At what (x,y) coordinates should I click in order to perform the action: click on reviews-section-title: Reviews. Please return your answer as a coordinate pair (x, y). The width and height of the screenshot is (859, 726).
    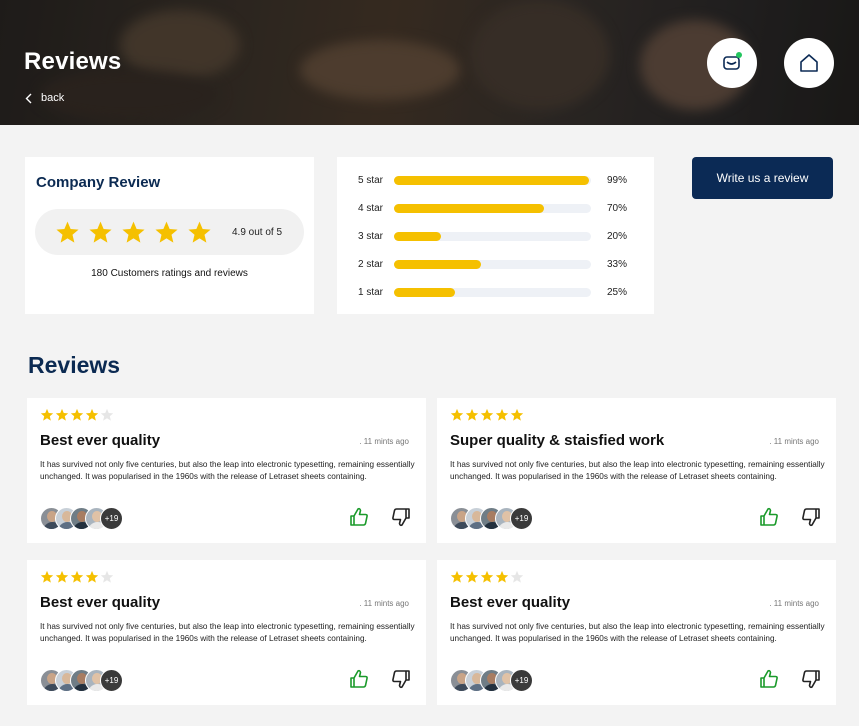
    Looking at the image, I should click on (74, 365).